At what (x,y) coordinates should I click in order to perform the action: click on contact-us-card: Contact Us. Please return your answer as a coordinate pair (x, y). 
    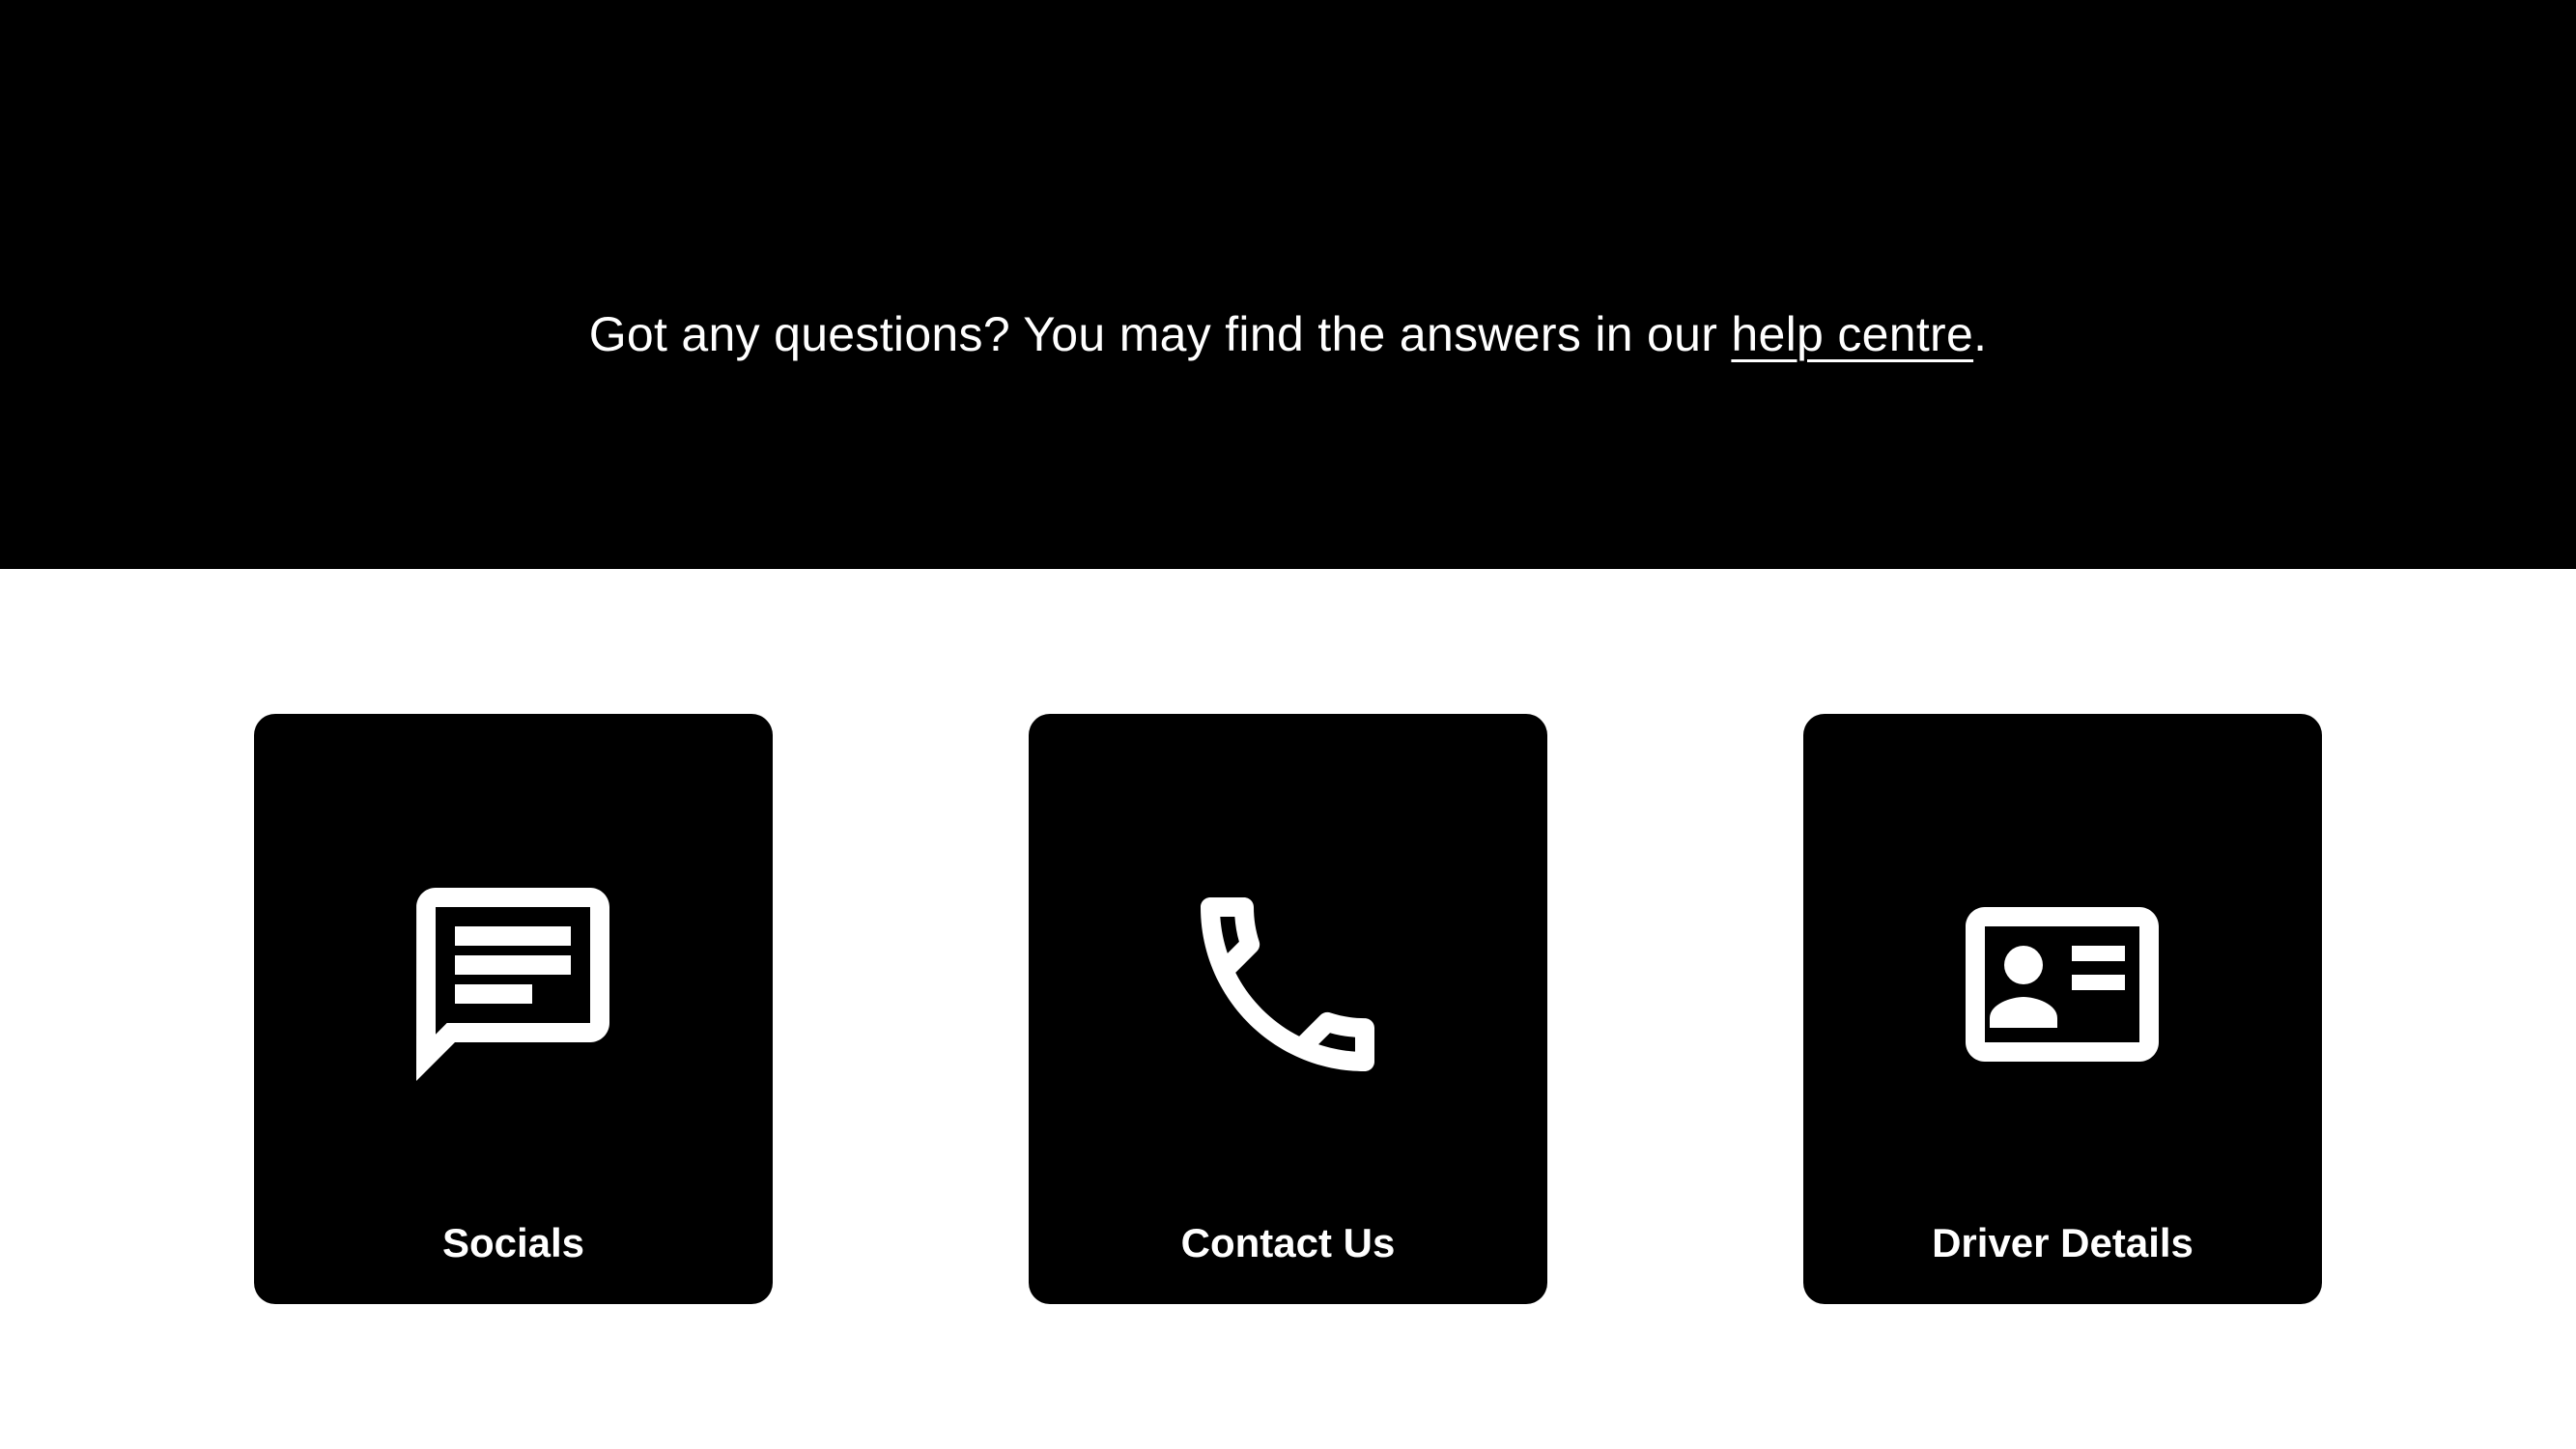
    Looking at the image, I should click on (1288, 1009).